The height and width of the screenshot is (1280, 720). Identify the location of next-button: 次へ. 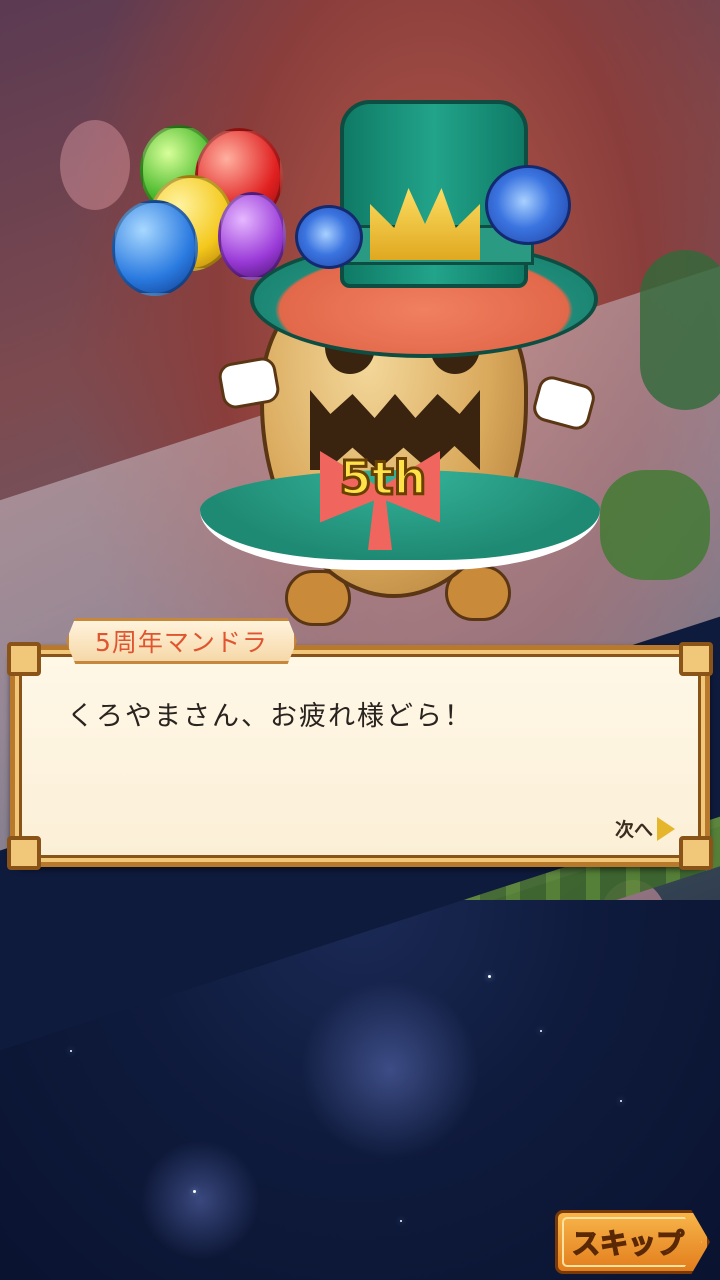
(645, 828).